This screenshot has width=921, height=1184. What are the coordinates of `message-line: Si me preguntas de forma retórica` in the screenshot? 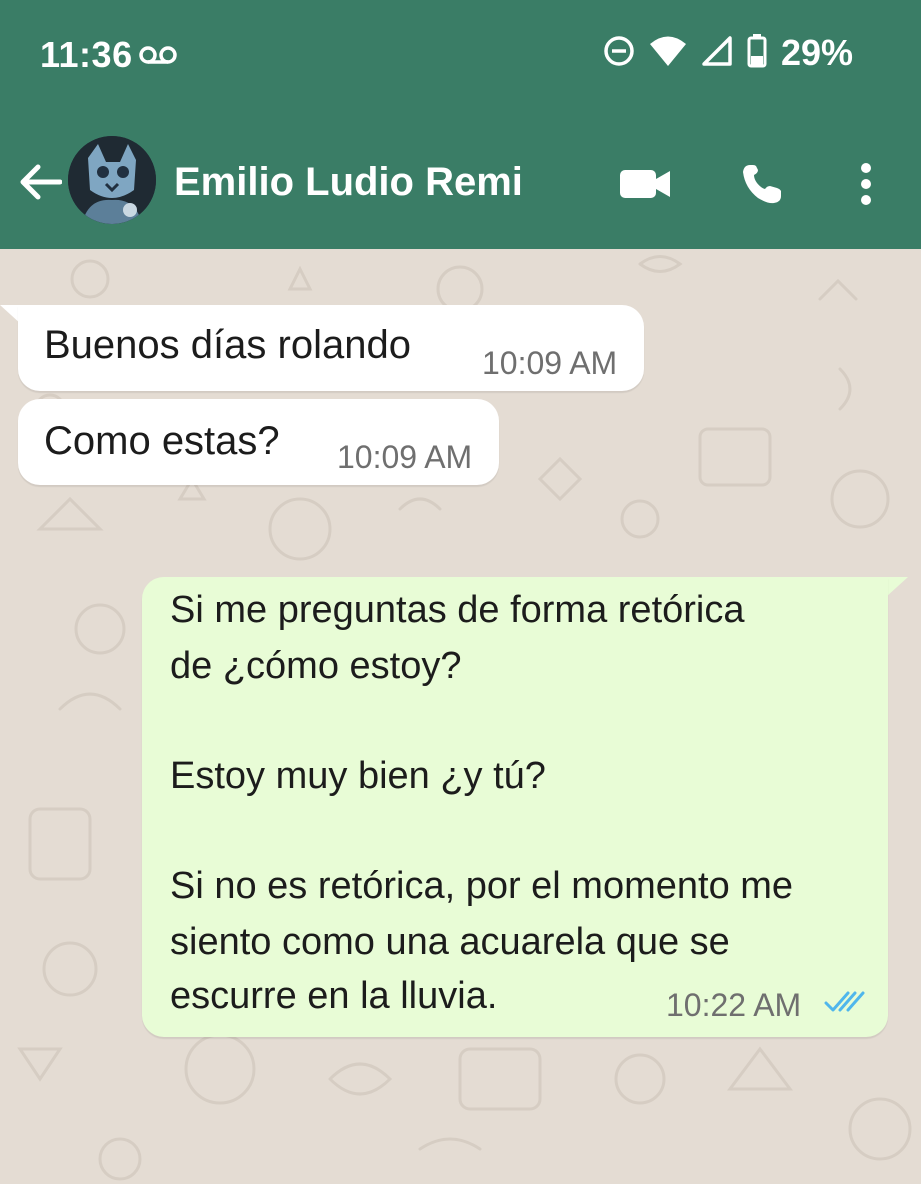 It's located at (457, 610).